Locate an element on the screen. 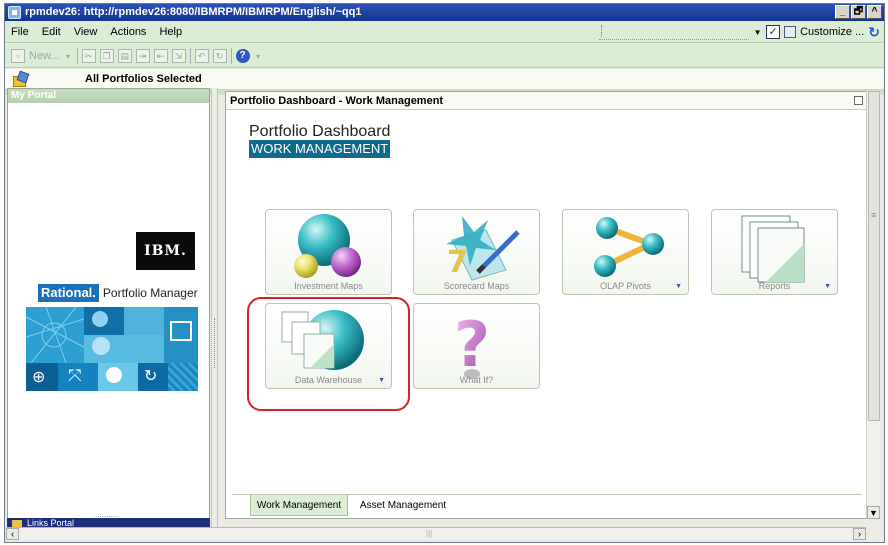 This screenshot has width=888, height=545. tile-label: Investment Maps is located at coordinates (328, 286).